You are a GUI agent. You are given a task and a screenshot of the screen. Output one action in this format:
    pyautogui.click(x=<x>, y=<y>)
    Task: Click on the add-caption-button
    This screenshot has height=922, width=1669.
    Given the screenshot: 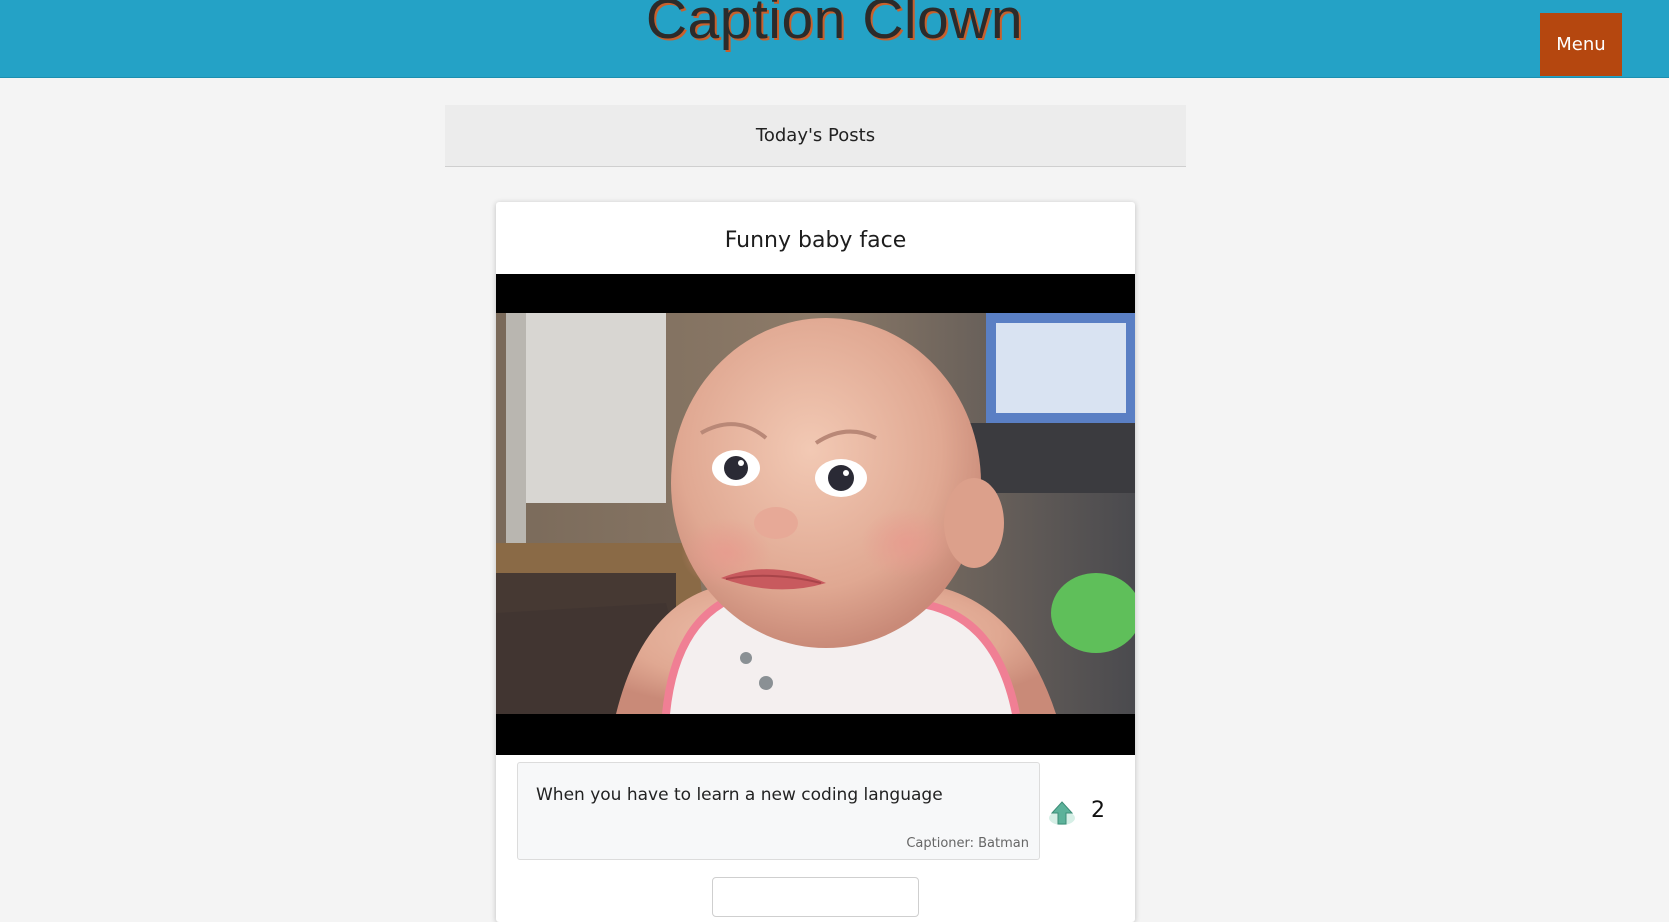 What is the action you would take?
    pyautogui.click(x=815, y=897)
    